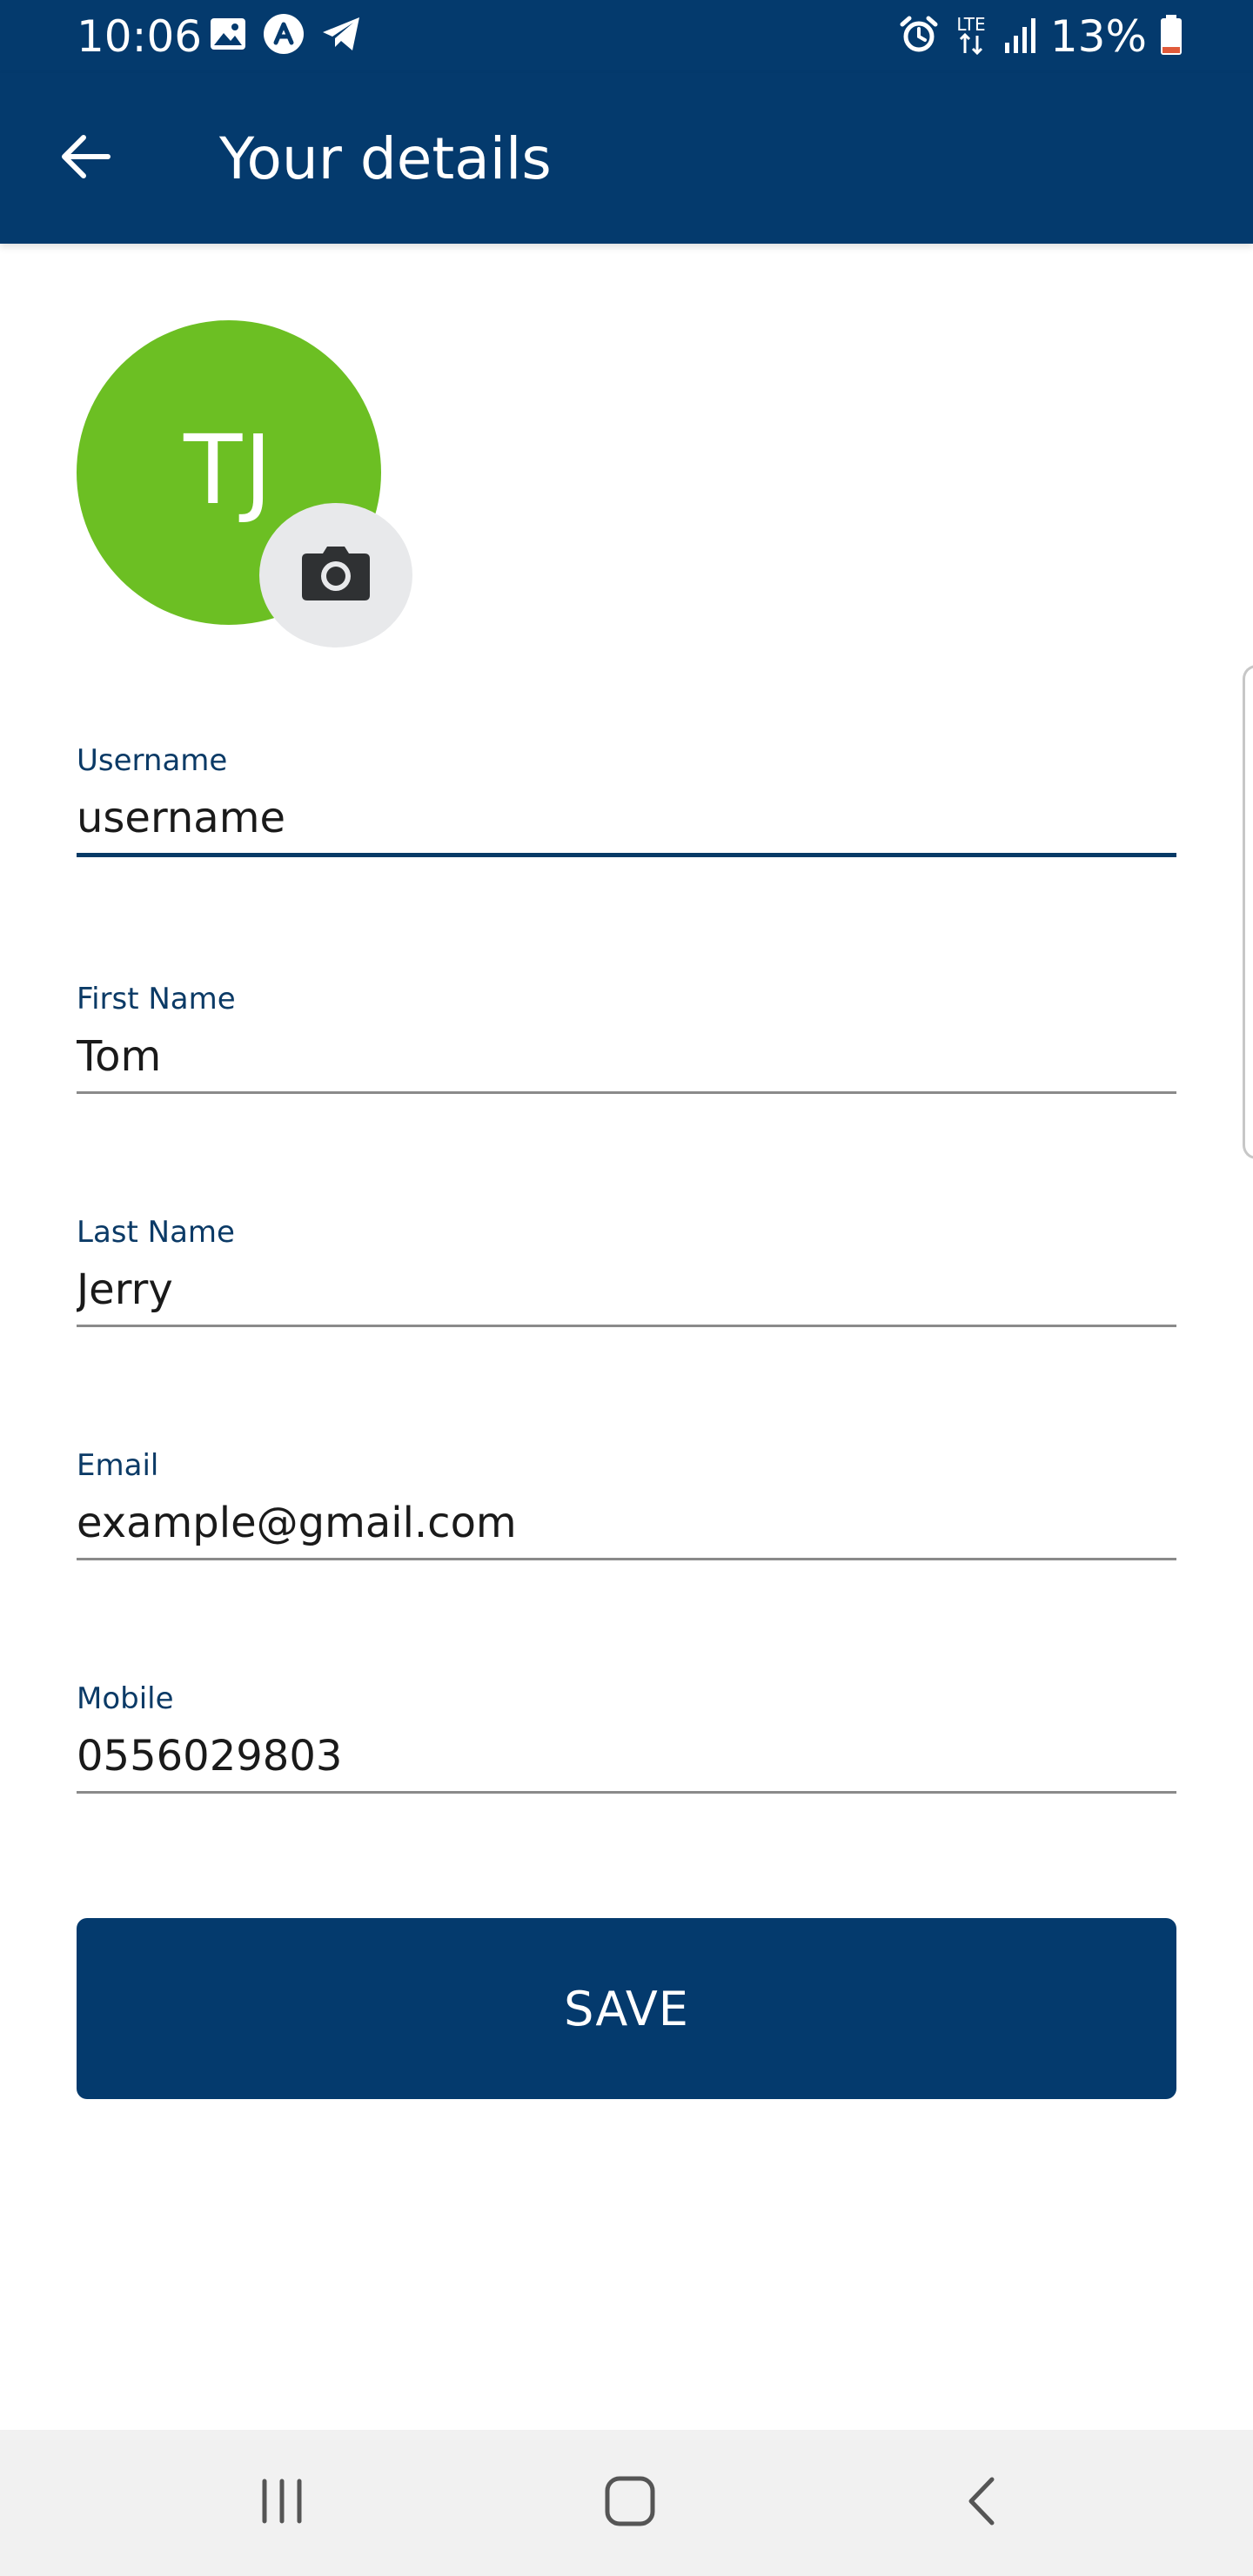  I want to click on mobile-label: Mobile, so click(125, 1698).